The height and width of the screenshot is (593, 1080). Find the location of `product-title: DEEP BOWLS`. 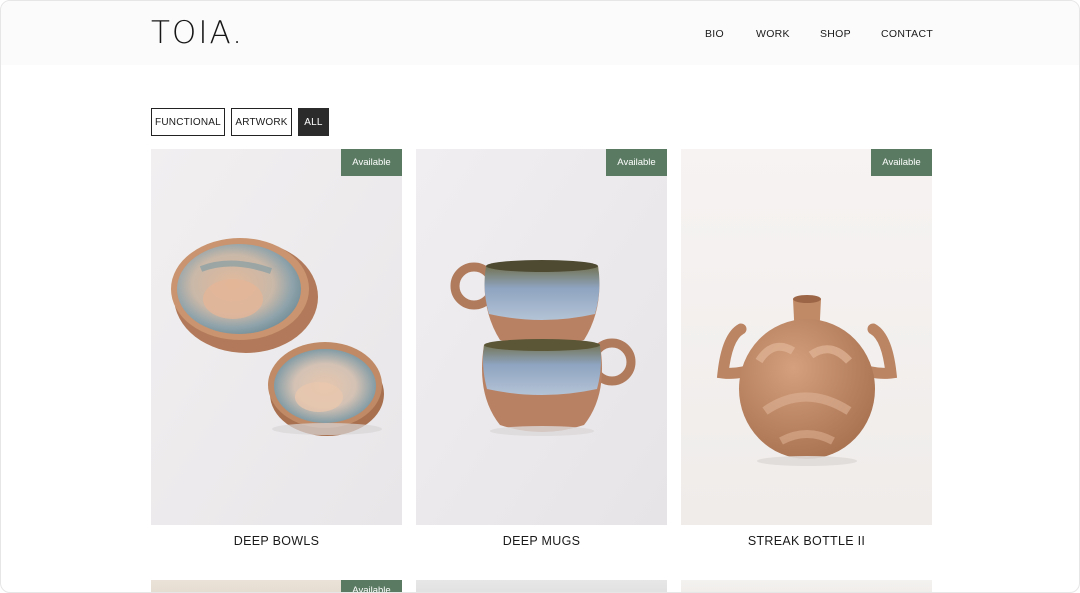

product-title: DEEP BOWLS is located at coordinates (276, 541).